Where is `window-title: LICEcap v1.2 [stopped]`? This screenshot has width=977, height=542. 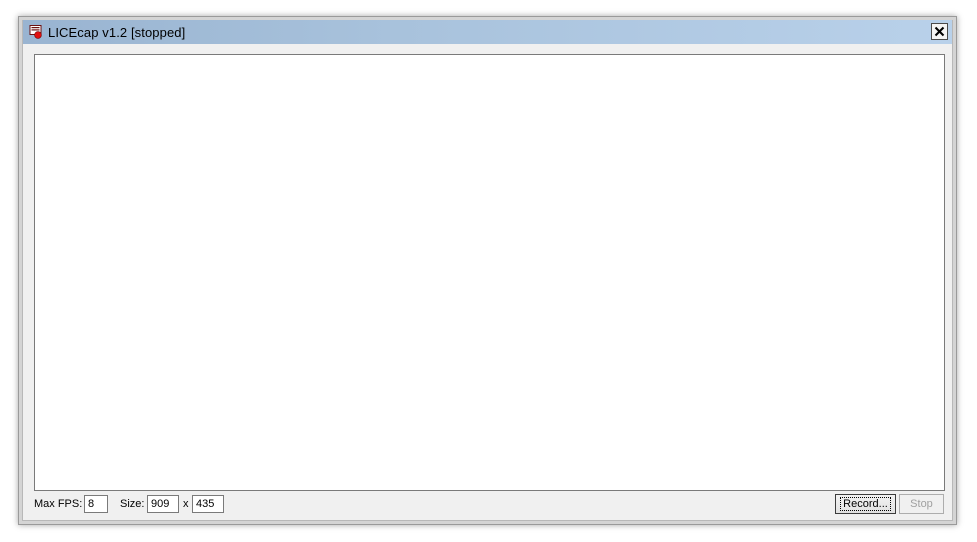 window-title: LICEcap v1.2 [stopped] is located at coordinates (117, 32).